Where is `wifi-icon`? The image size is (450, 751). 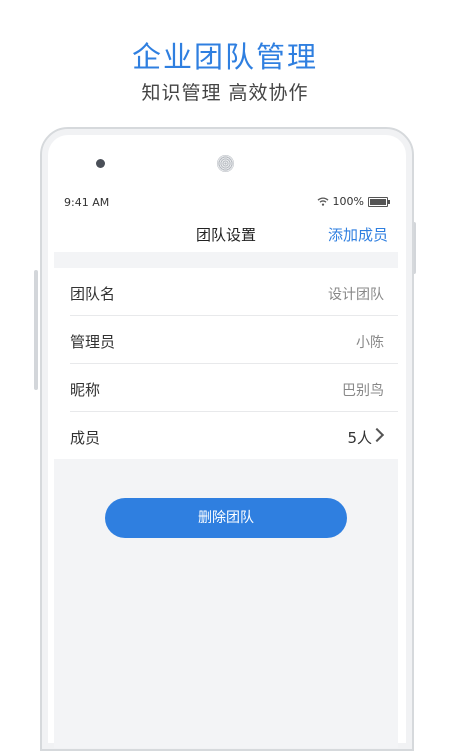
wifi-icon is located at coordinates (323, 201).